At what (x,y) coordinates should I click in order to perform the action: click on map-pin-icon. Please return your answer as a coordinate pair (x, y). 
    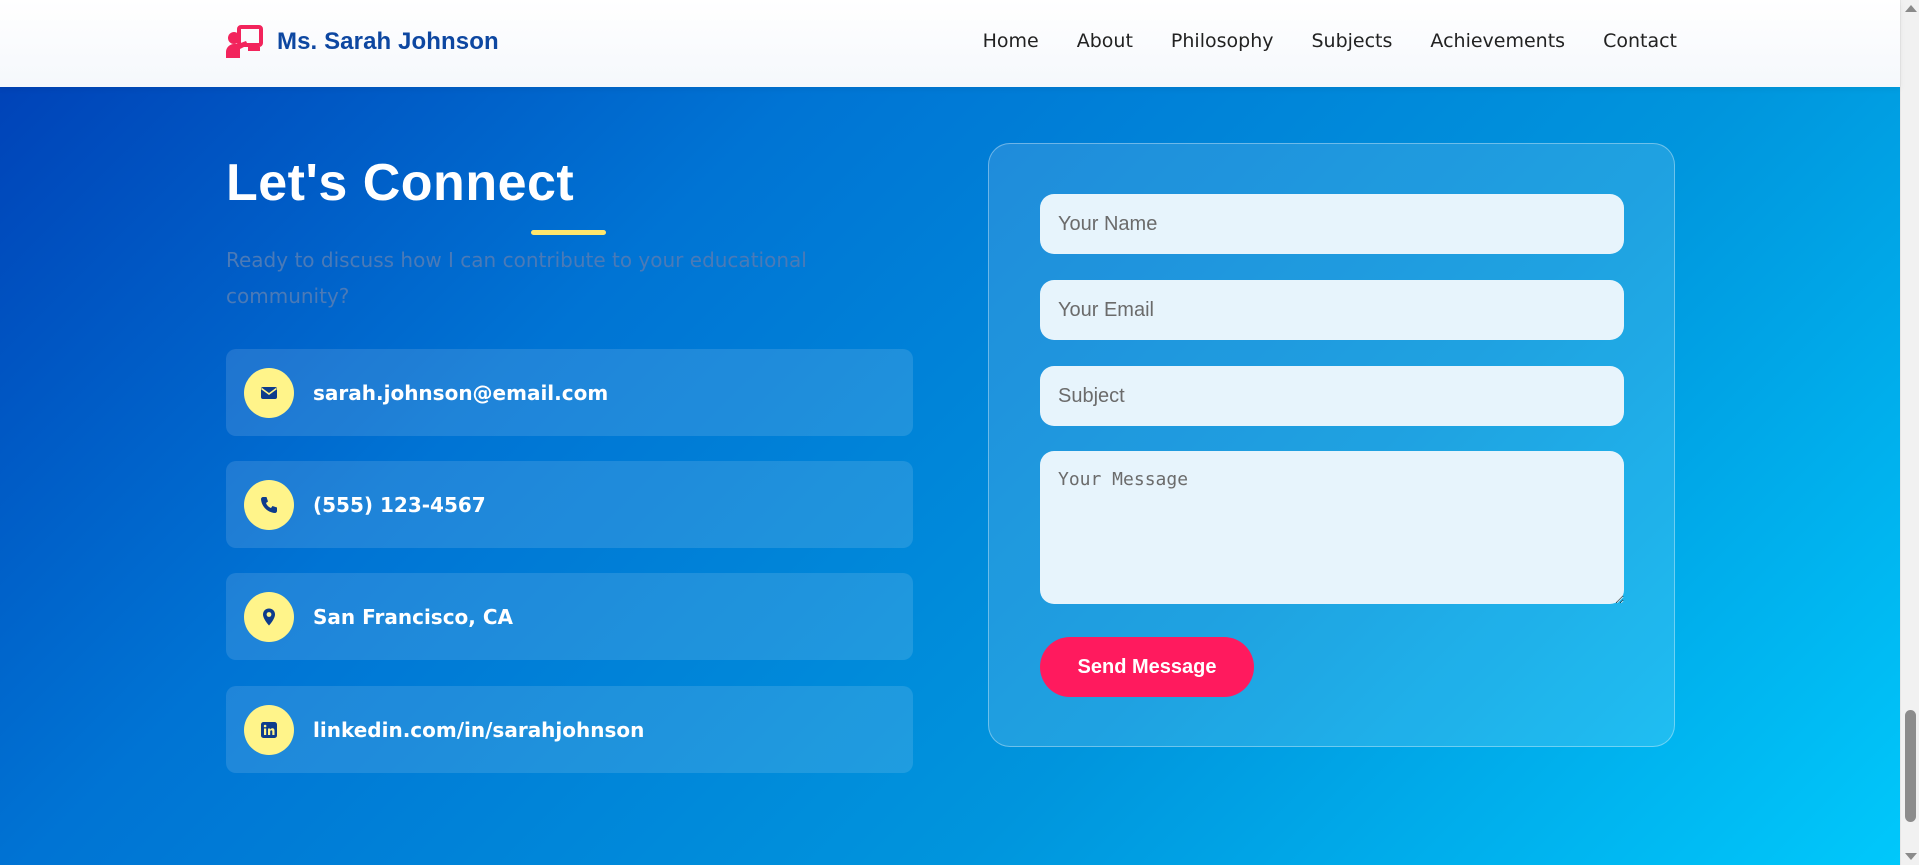
    Looking at the image, I should click on (269, 616).